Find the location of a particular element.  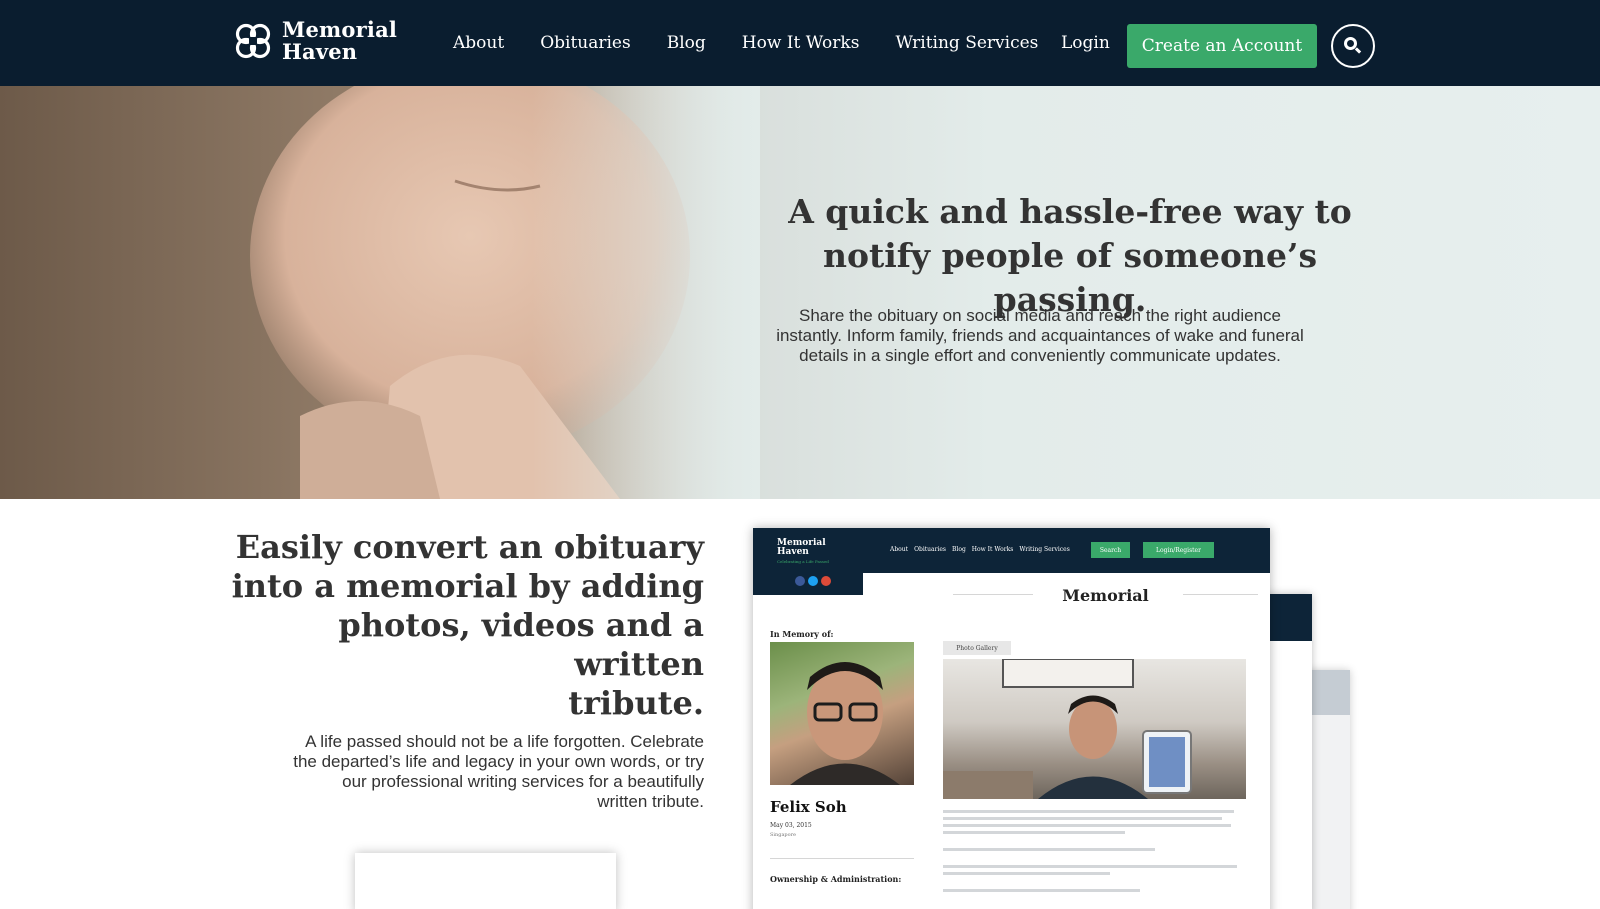

mockup-nav-how-it-works: How It Works is located at coordinates (992, 549).